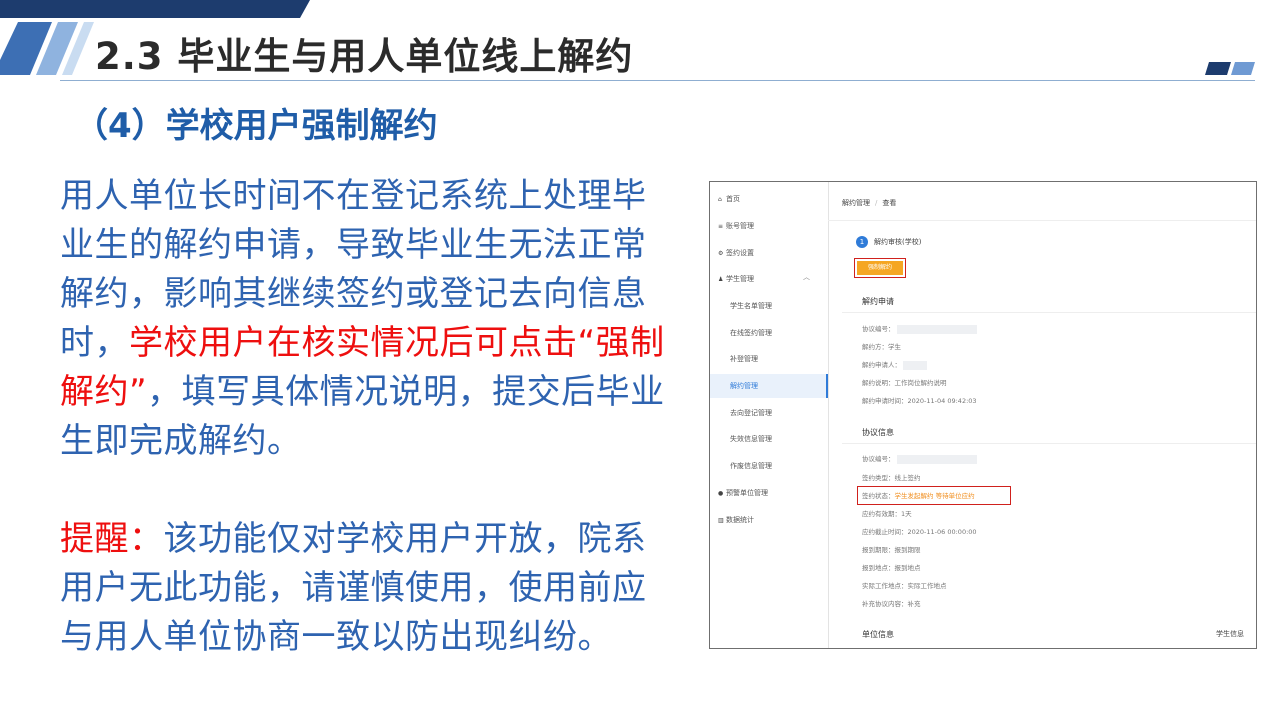 This screenshot has height=720, width=1280. I want to click on breadcrumb: 解约管理 / 查看, so click(869, 203).